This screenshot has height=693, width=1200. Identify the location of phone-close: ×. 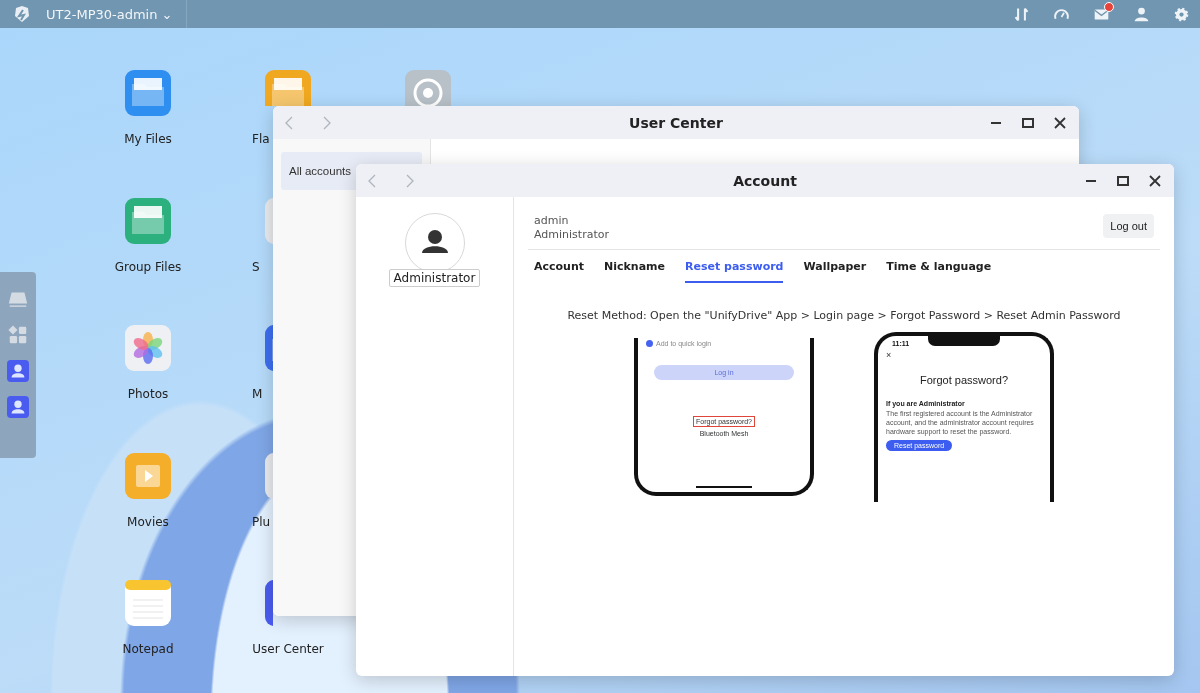
(889, 355).